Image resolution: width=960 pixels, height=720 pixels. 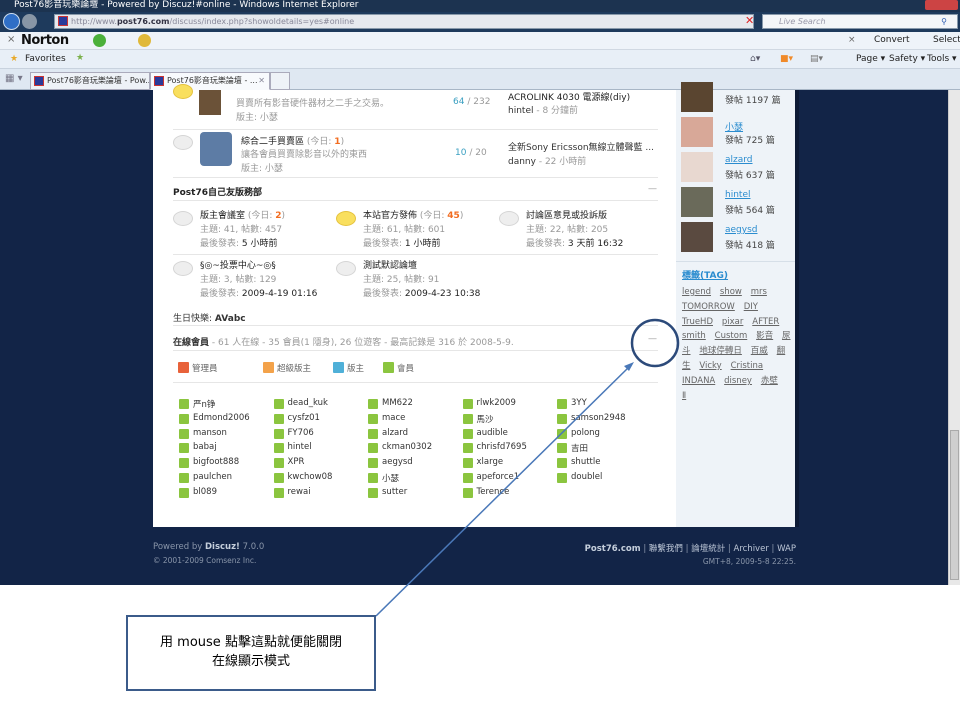 I want to click on highlight-circle, so click(x=655, y=343).